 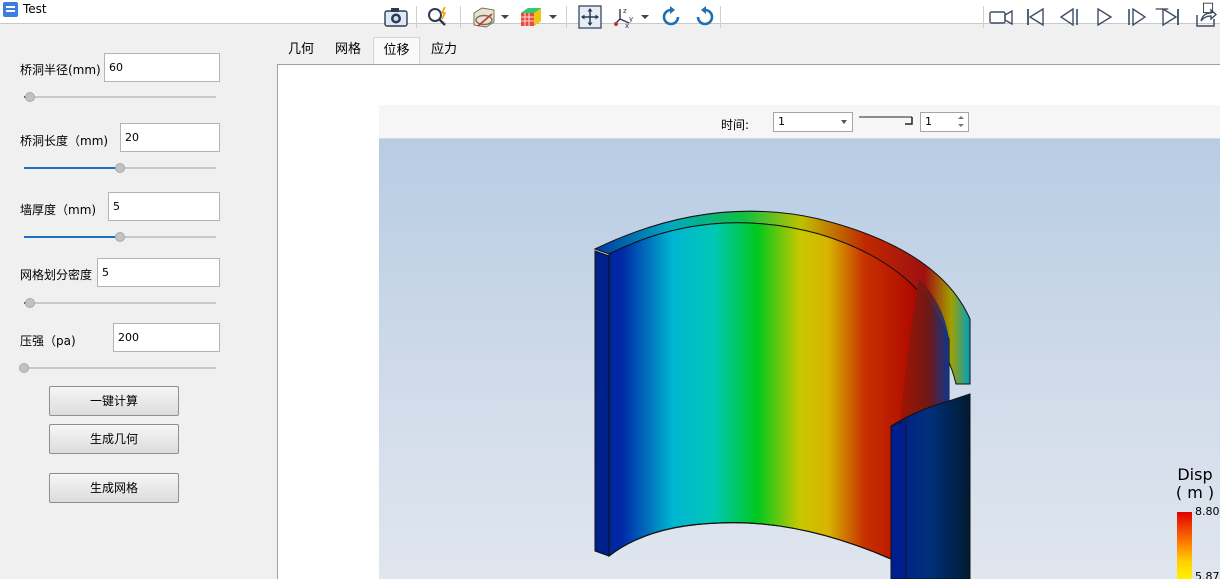 I want to click on prev-frame-icon, so click(x=1069, y=17).